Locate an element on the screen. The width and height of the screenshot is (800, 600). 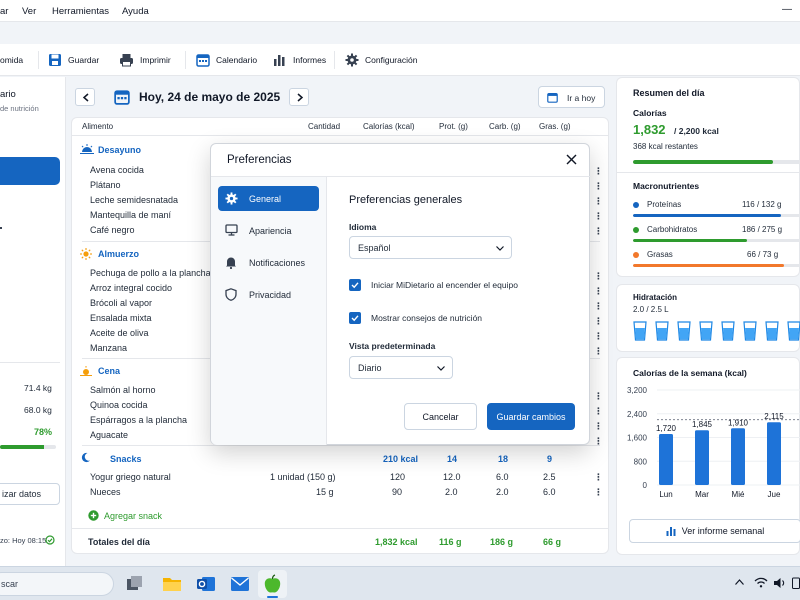
midietario-taskbar-button is located at coordinates (272, 584).